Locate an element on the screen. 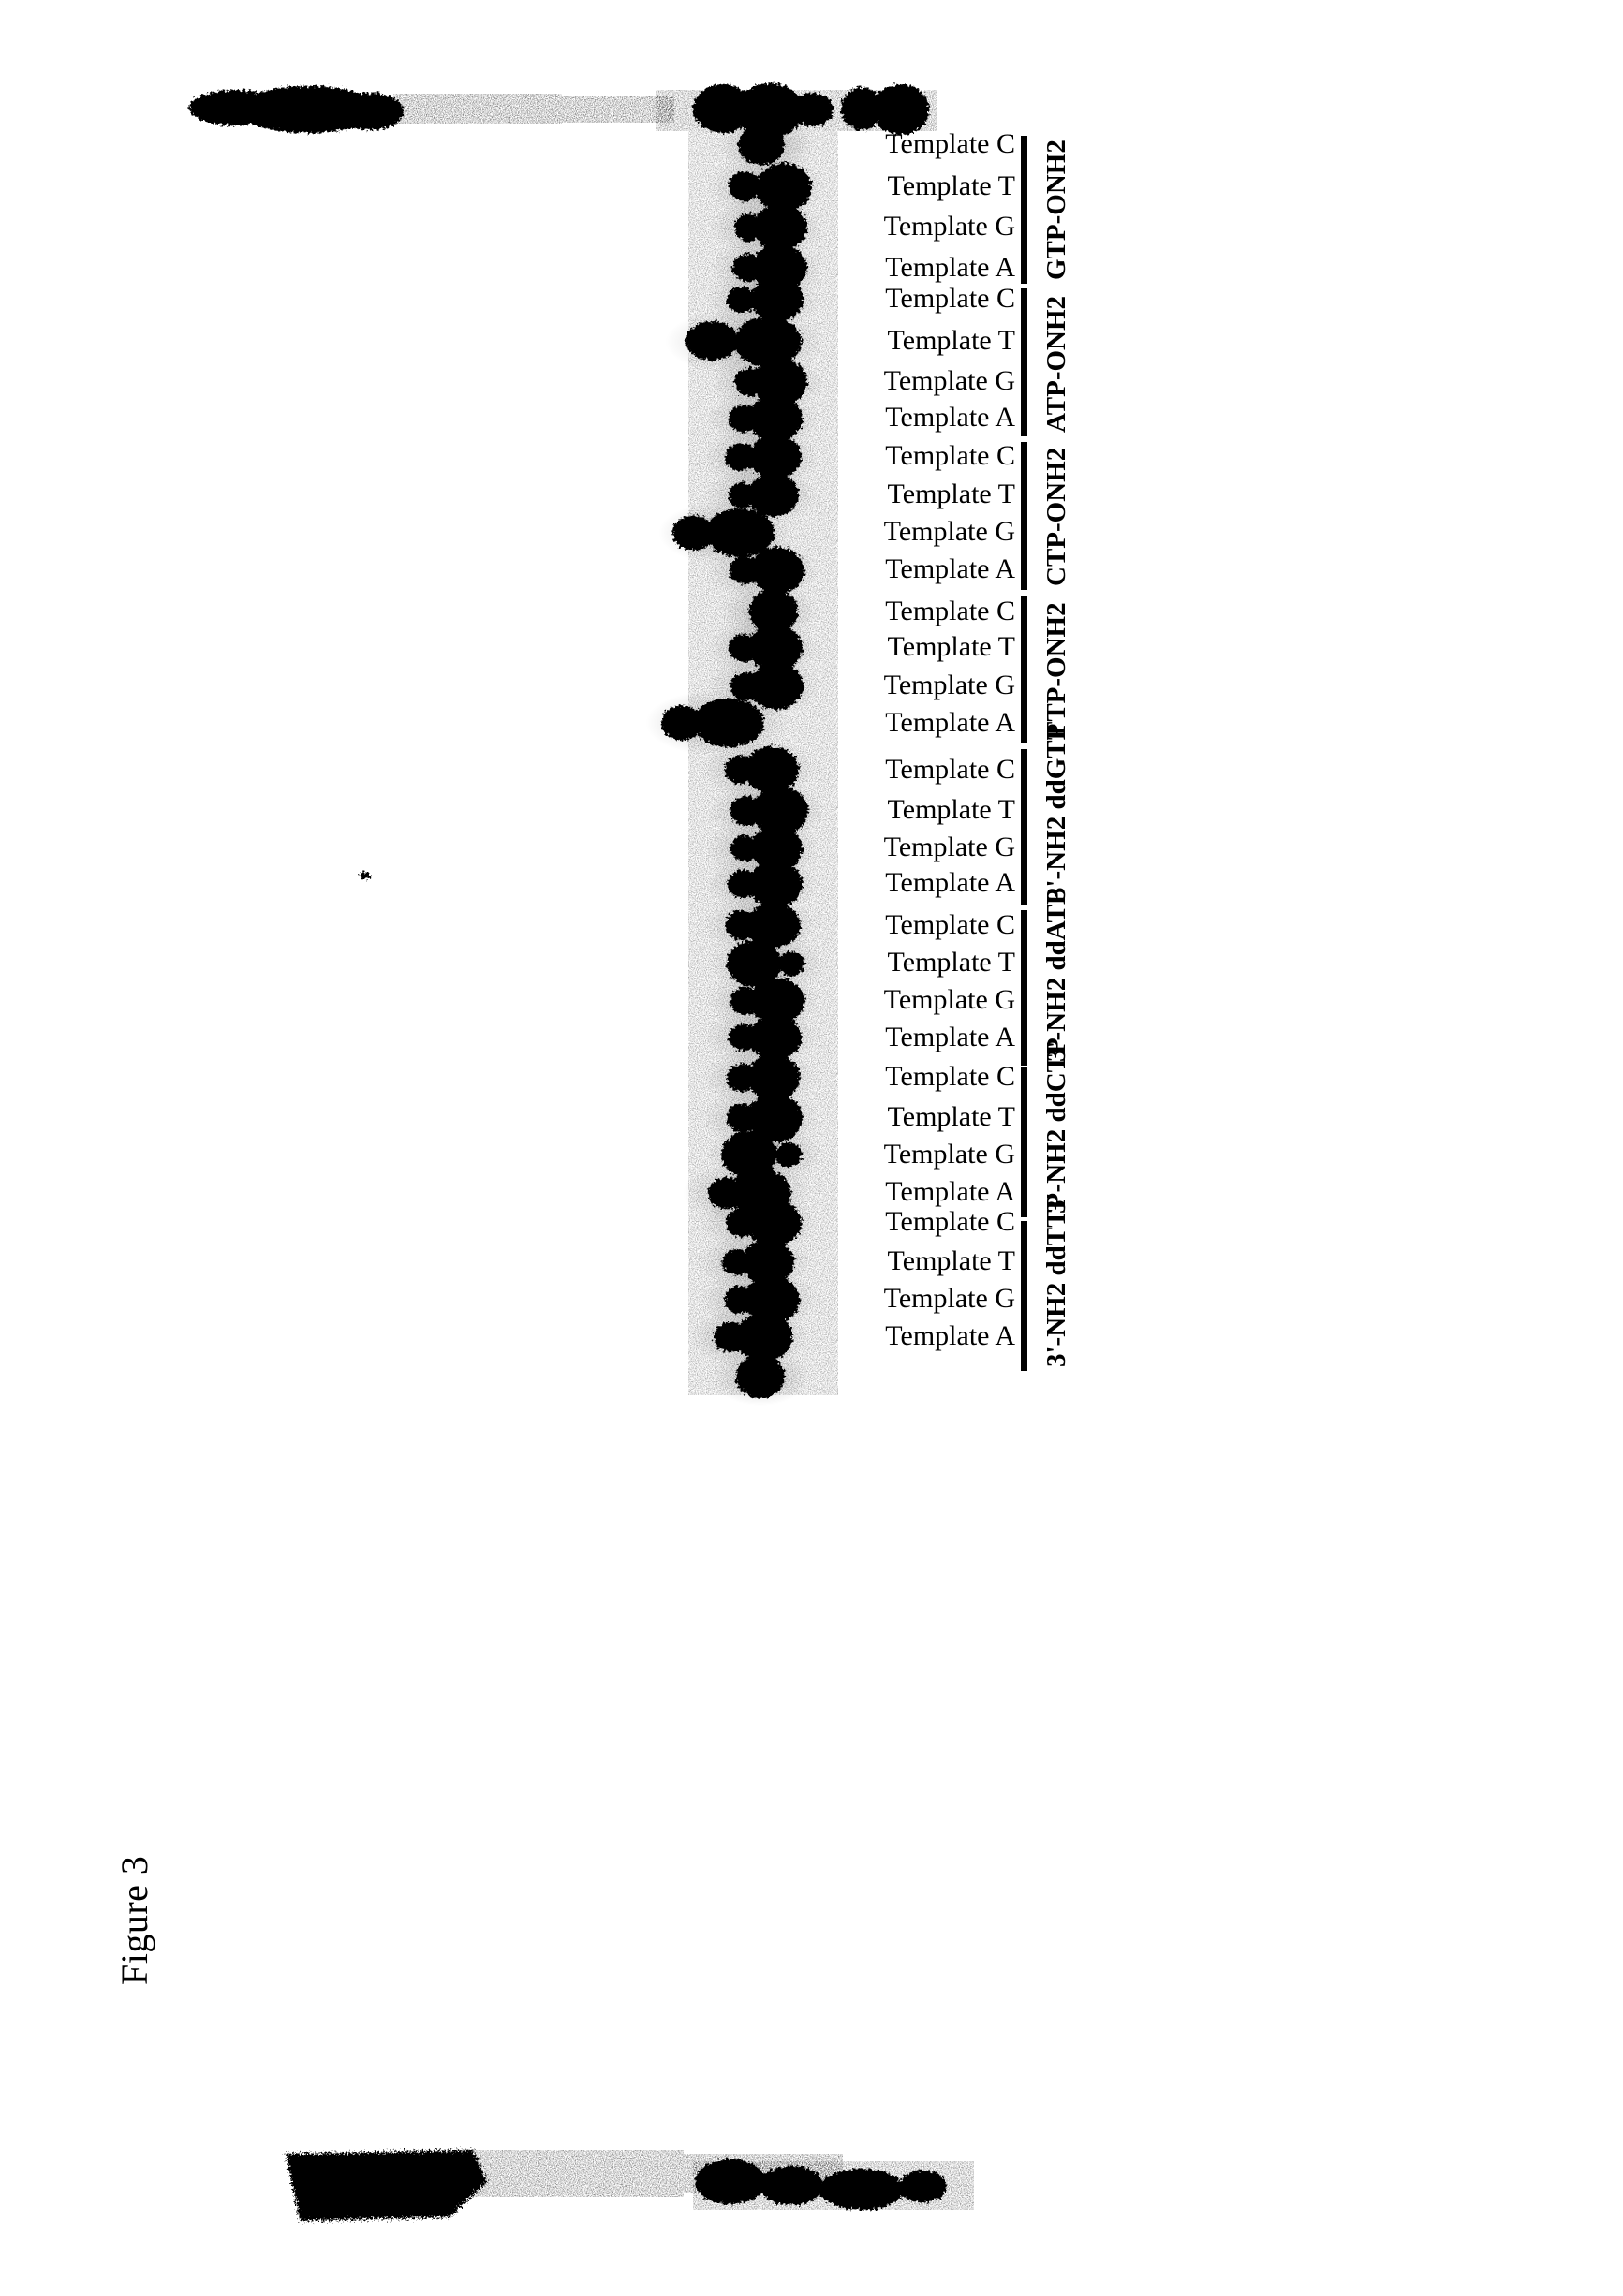 Image resolution: width=1623 pixels, height=2296 pixels. group-label: 3'-NH2 ddTTP is located at coordinates (1056, 1279).